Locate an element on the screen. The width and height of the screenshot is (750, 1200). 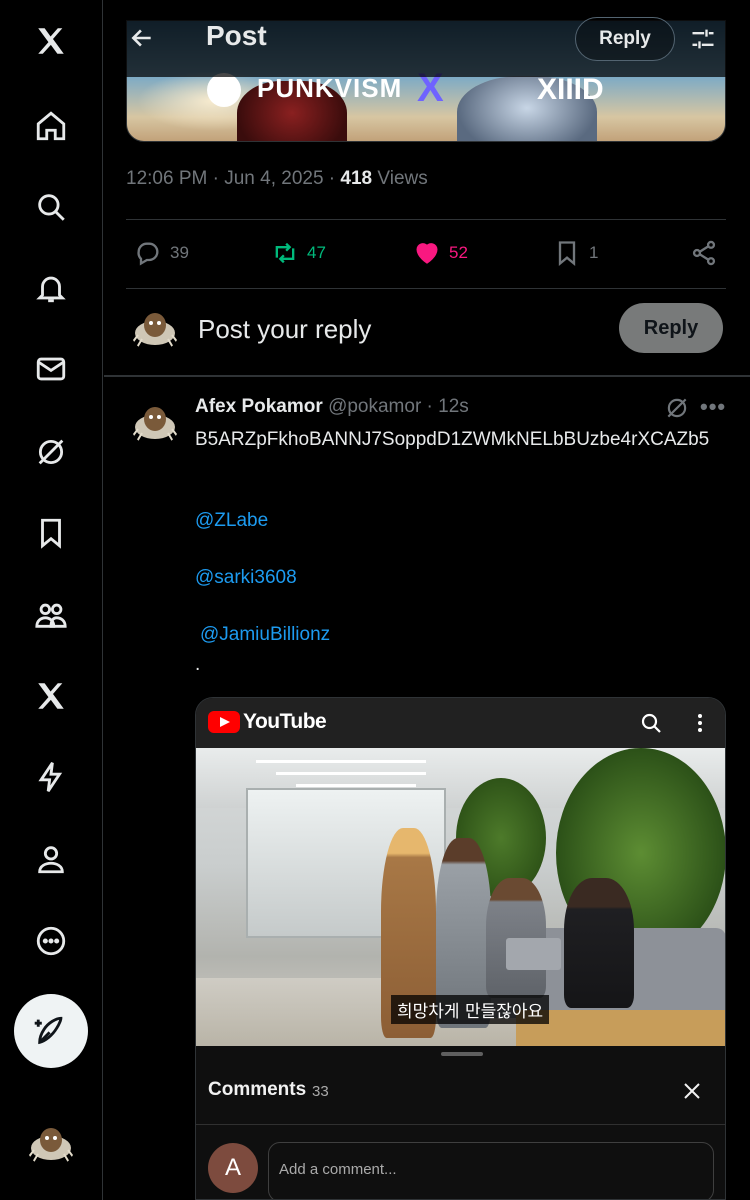
youtube-wordmark: YouTube is located at coordinates (285, 721).